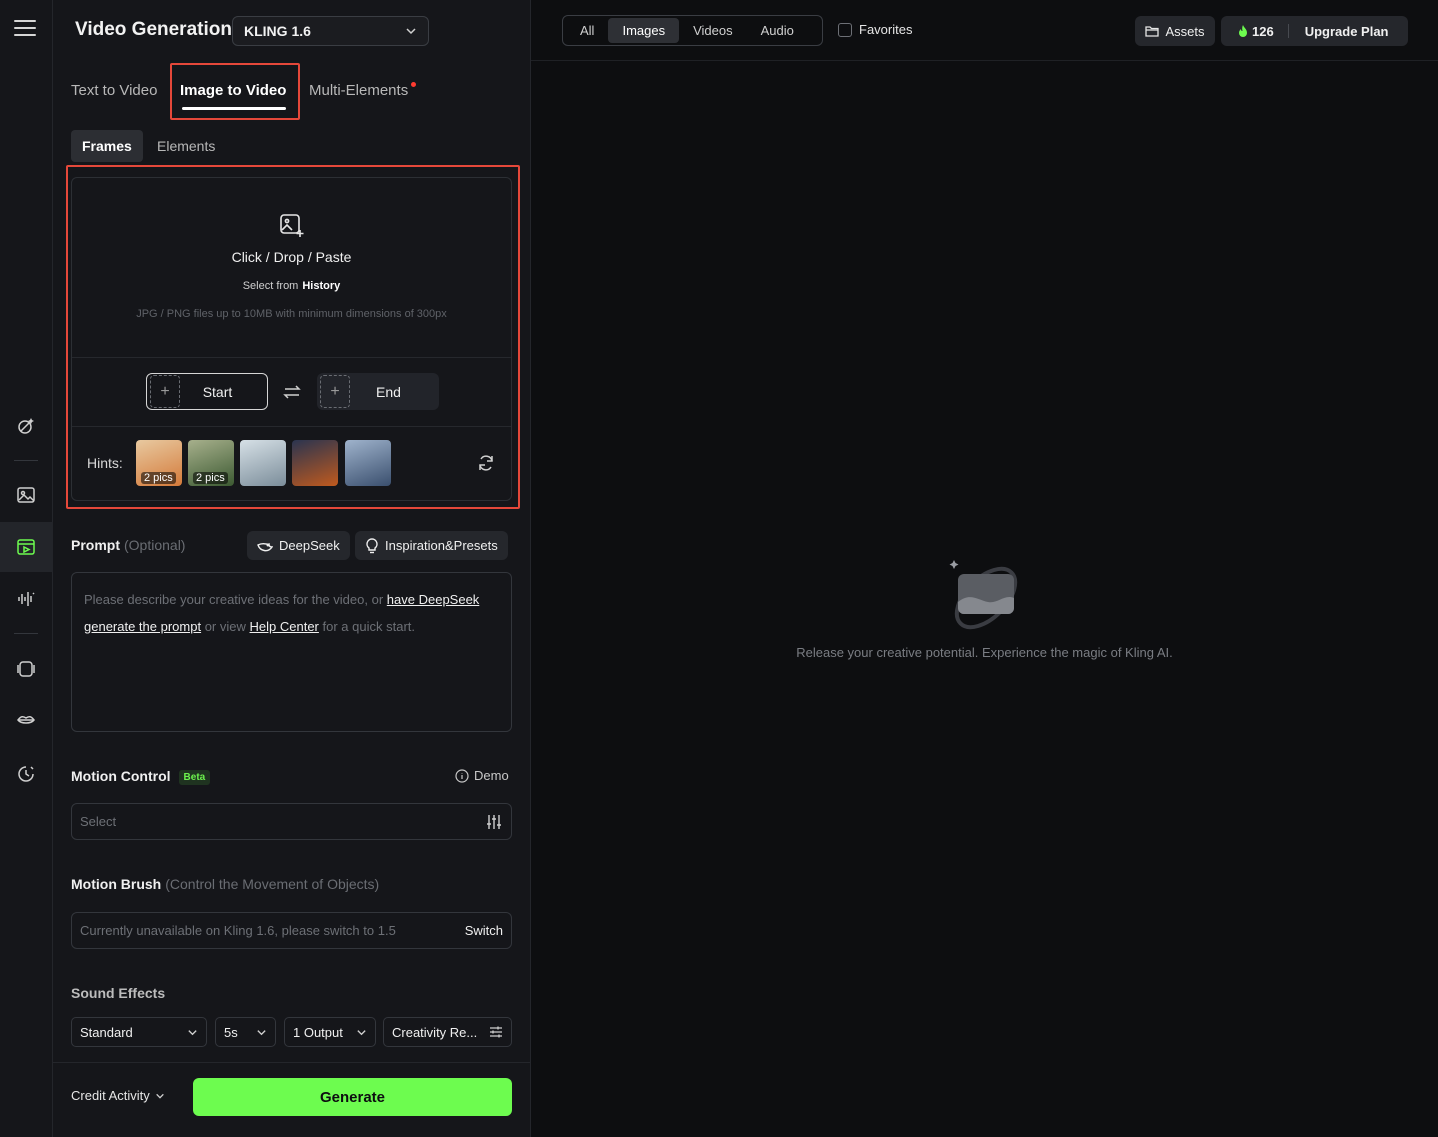 The image size is (1438, 1137). Describe the element at coordinates (291, 357) in the screenshot. I see `divider` at that location.